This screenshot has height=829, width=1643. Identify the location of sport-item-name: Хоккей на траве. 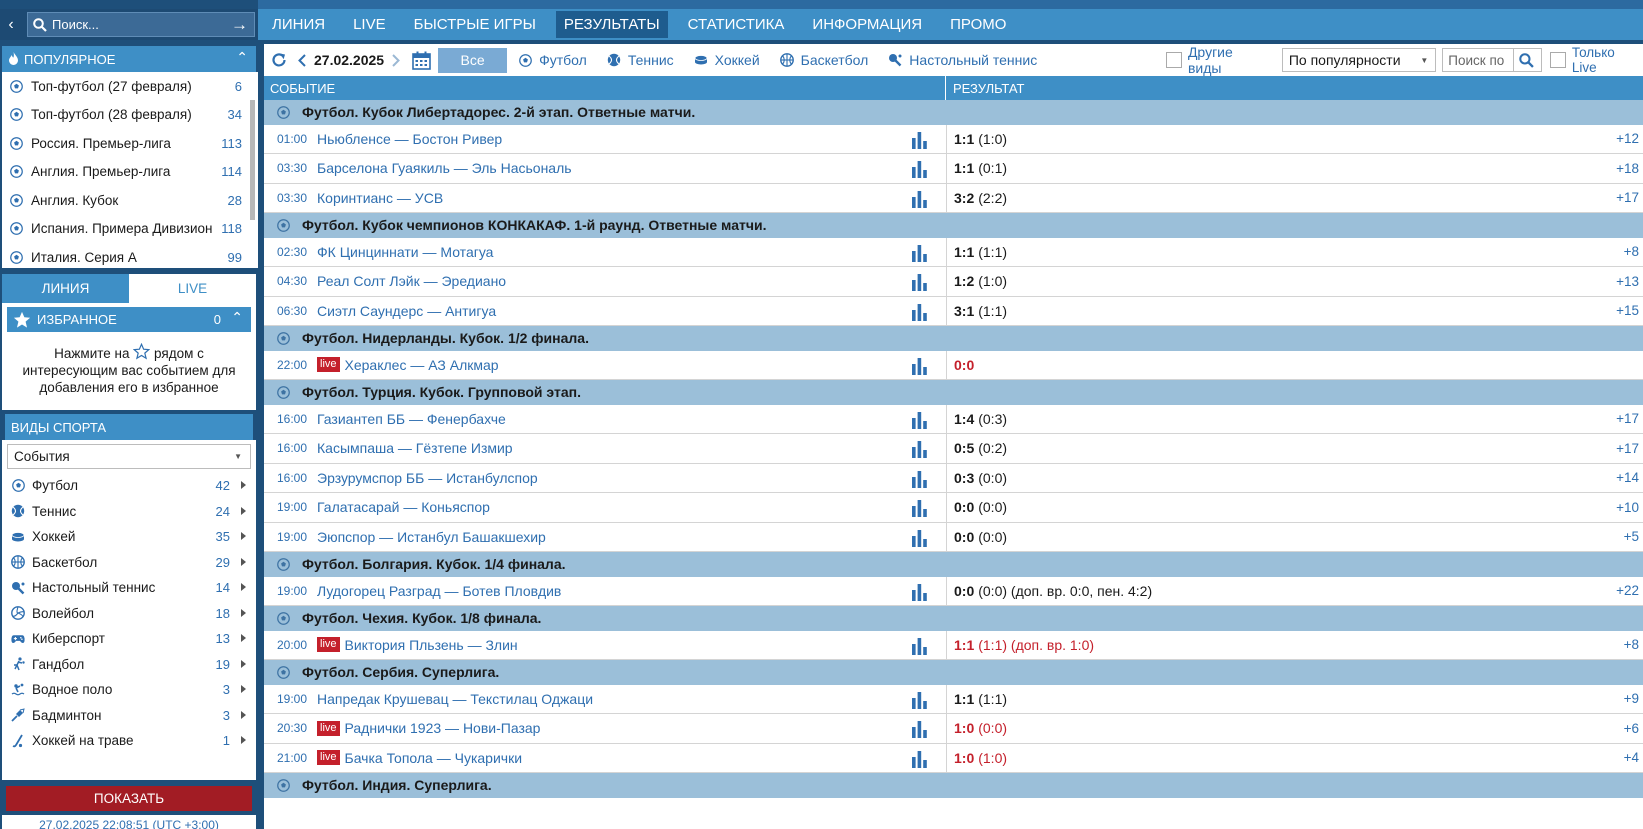
(83, 740).